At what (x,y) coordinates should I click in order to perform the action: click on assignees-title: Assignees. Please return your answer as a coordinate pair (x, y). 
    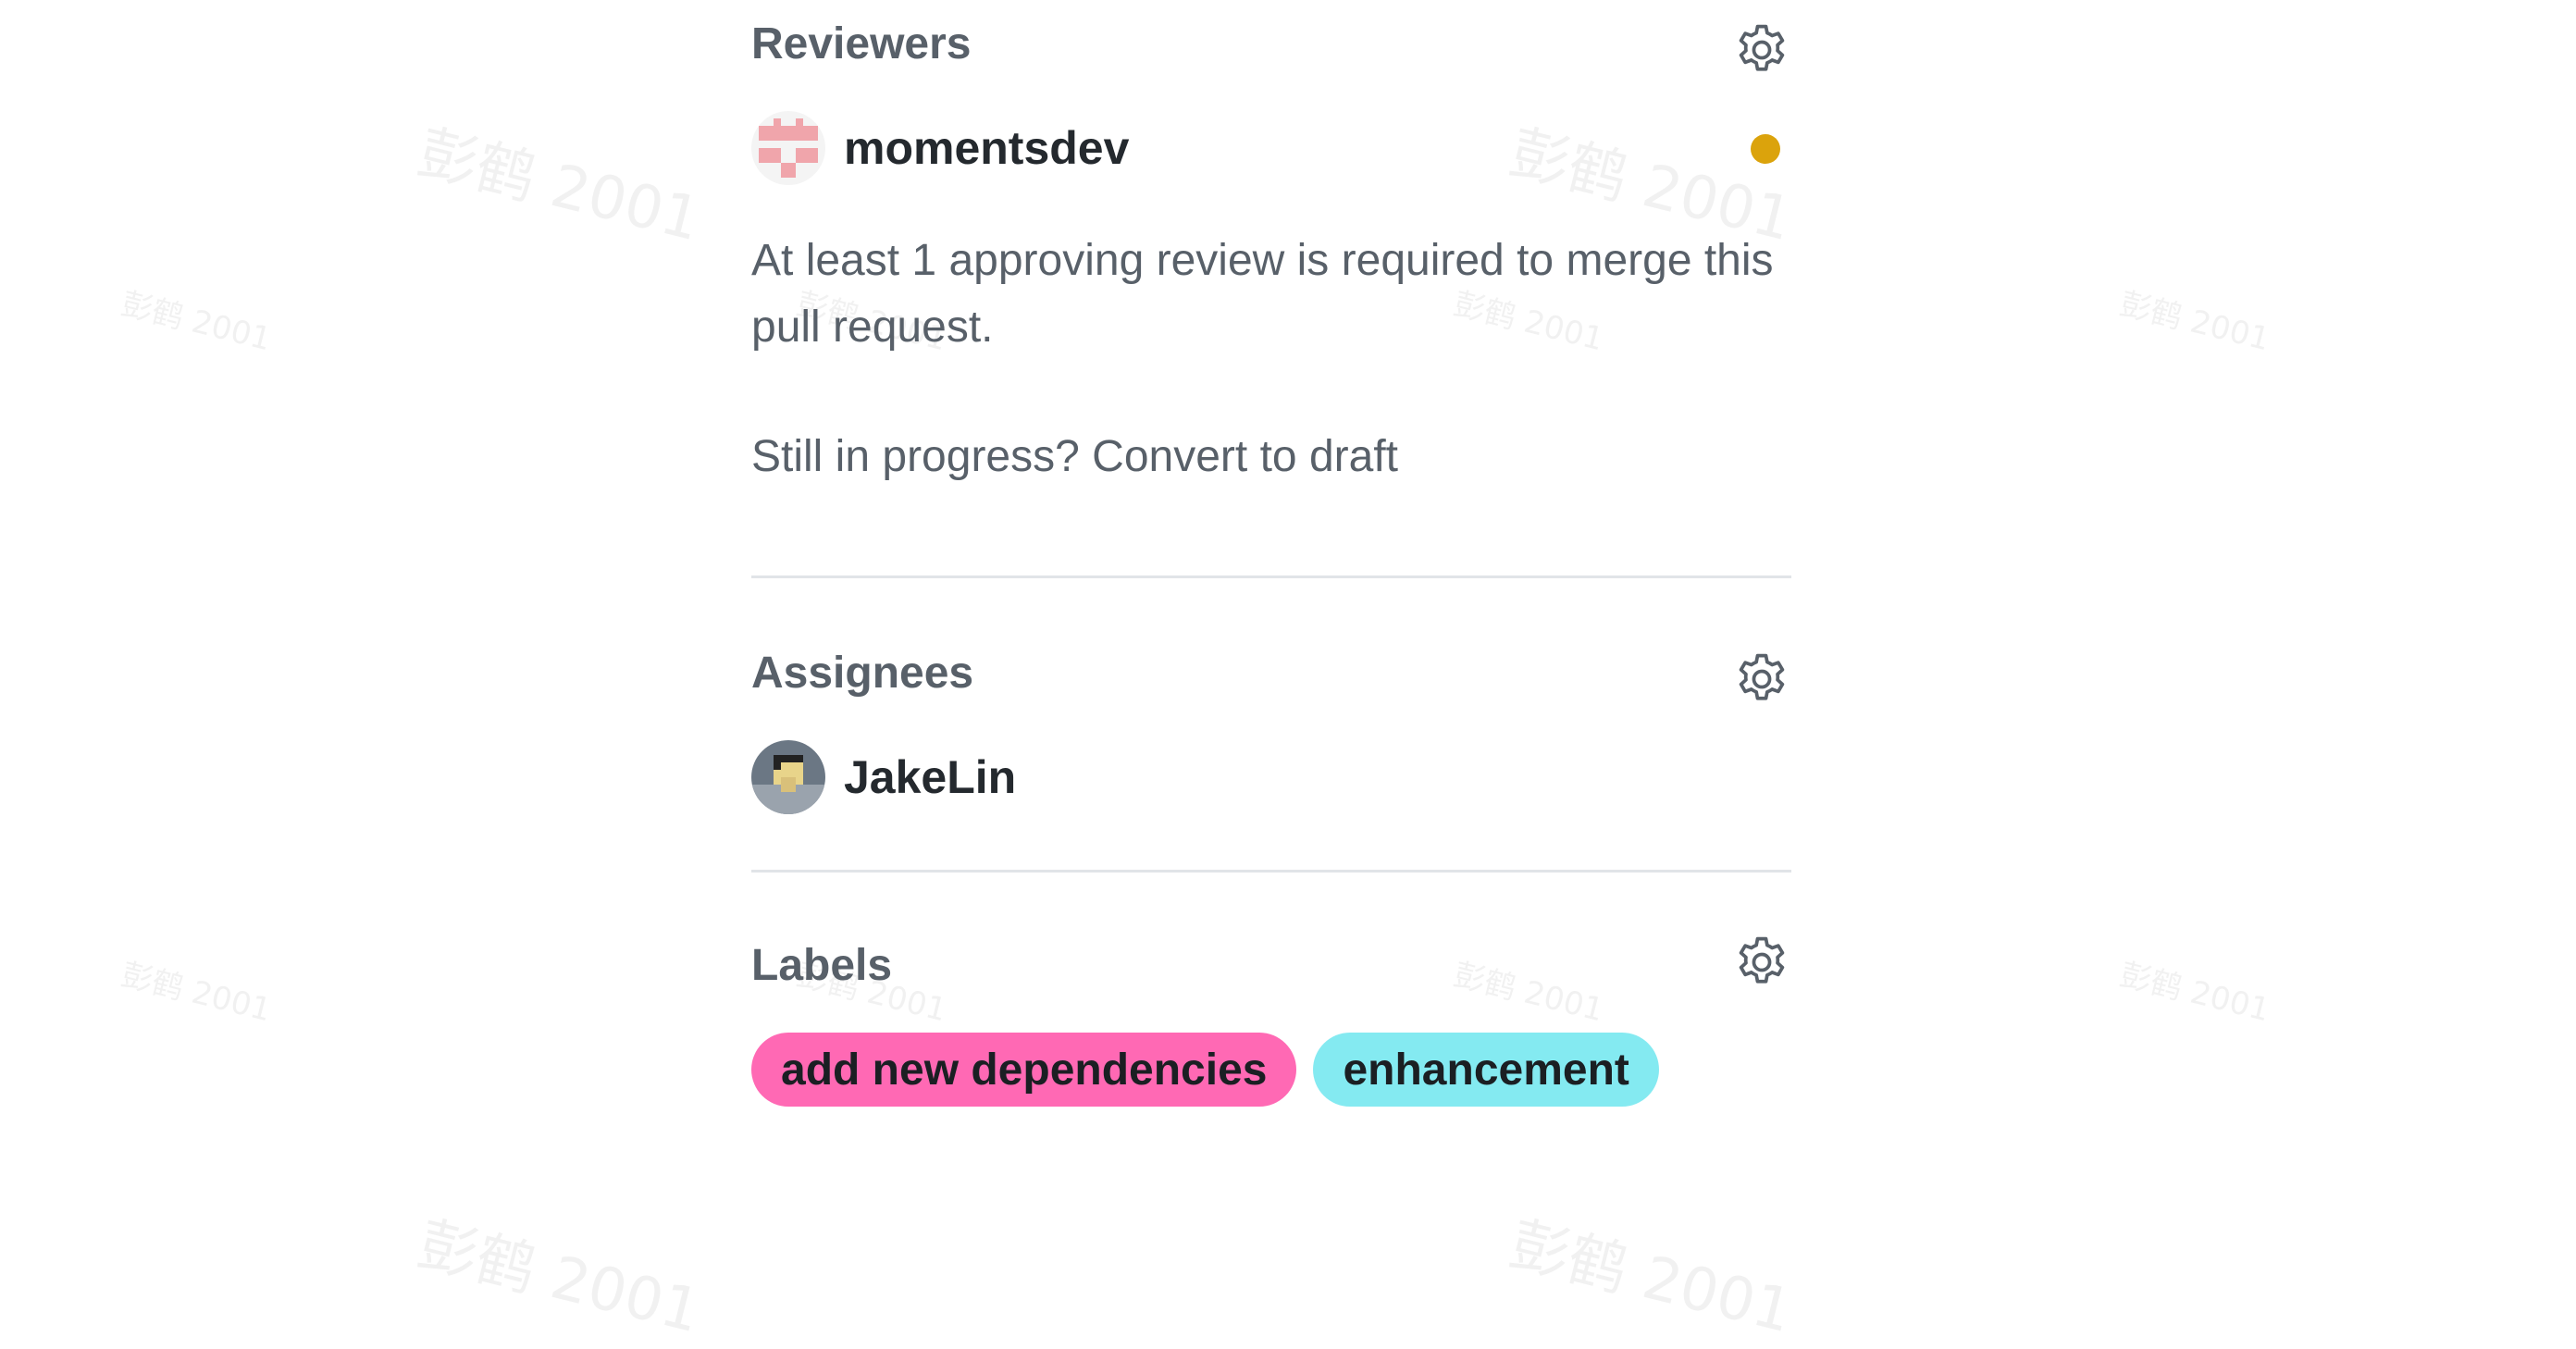
    Looking at the image, I should click on (863, 673).